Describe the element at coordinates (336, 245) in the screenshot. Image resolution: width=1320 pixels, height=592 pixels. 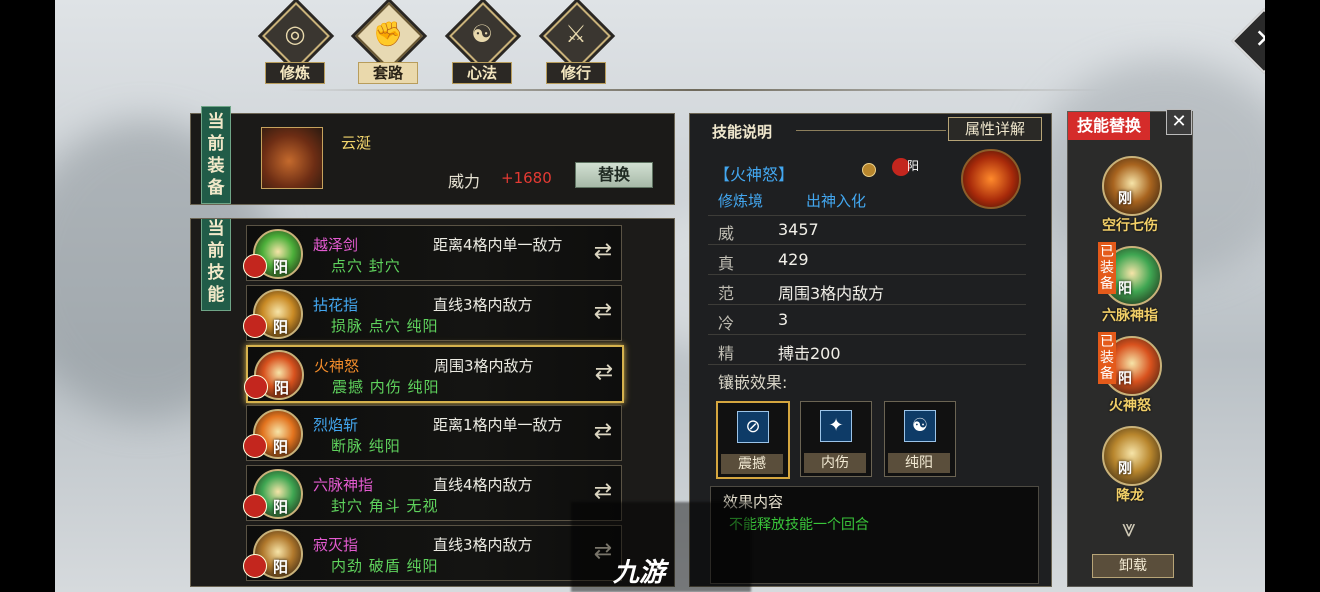
I see `skill-name: 越泽剑` at that location.